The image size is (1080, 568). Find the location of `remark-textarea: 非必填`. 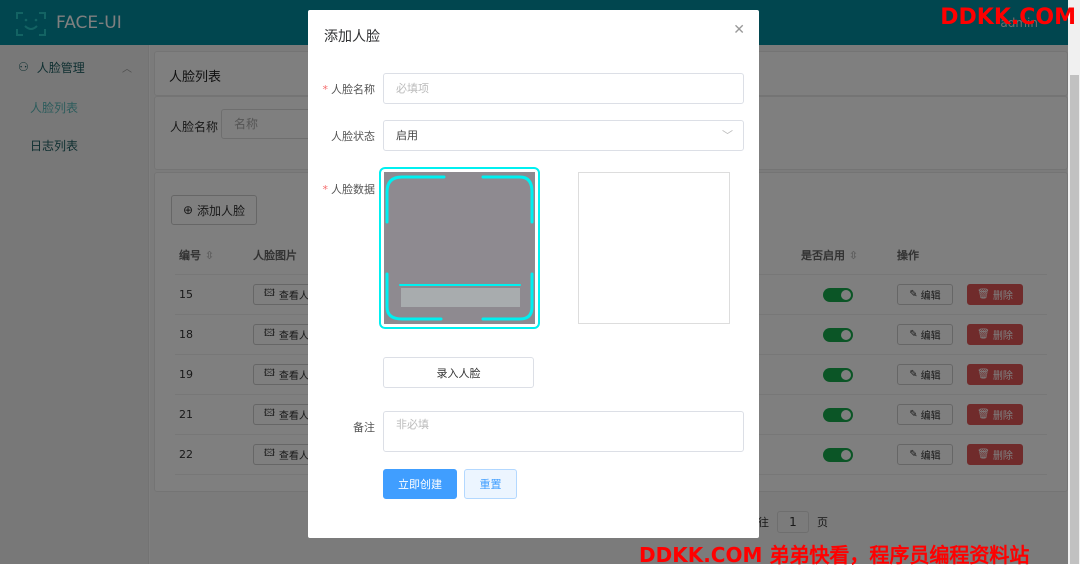

remark-textarea: 非必填 is located at coordinates (563, 431).